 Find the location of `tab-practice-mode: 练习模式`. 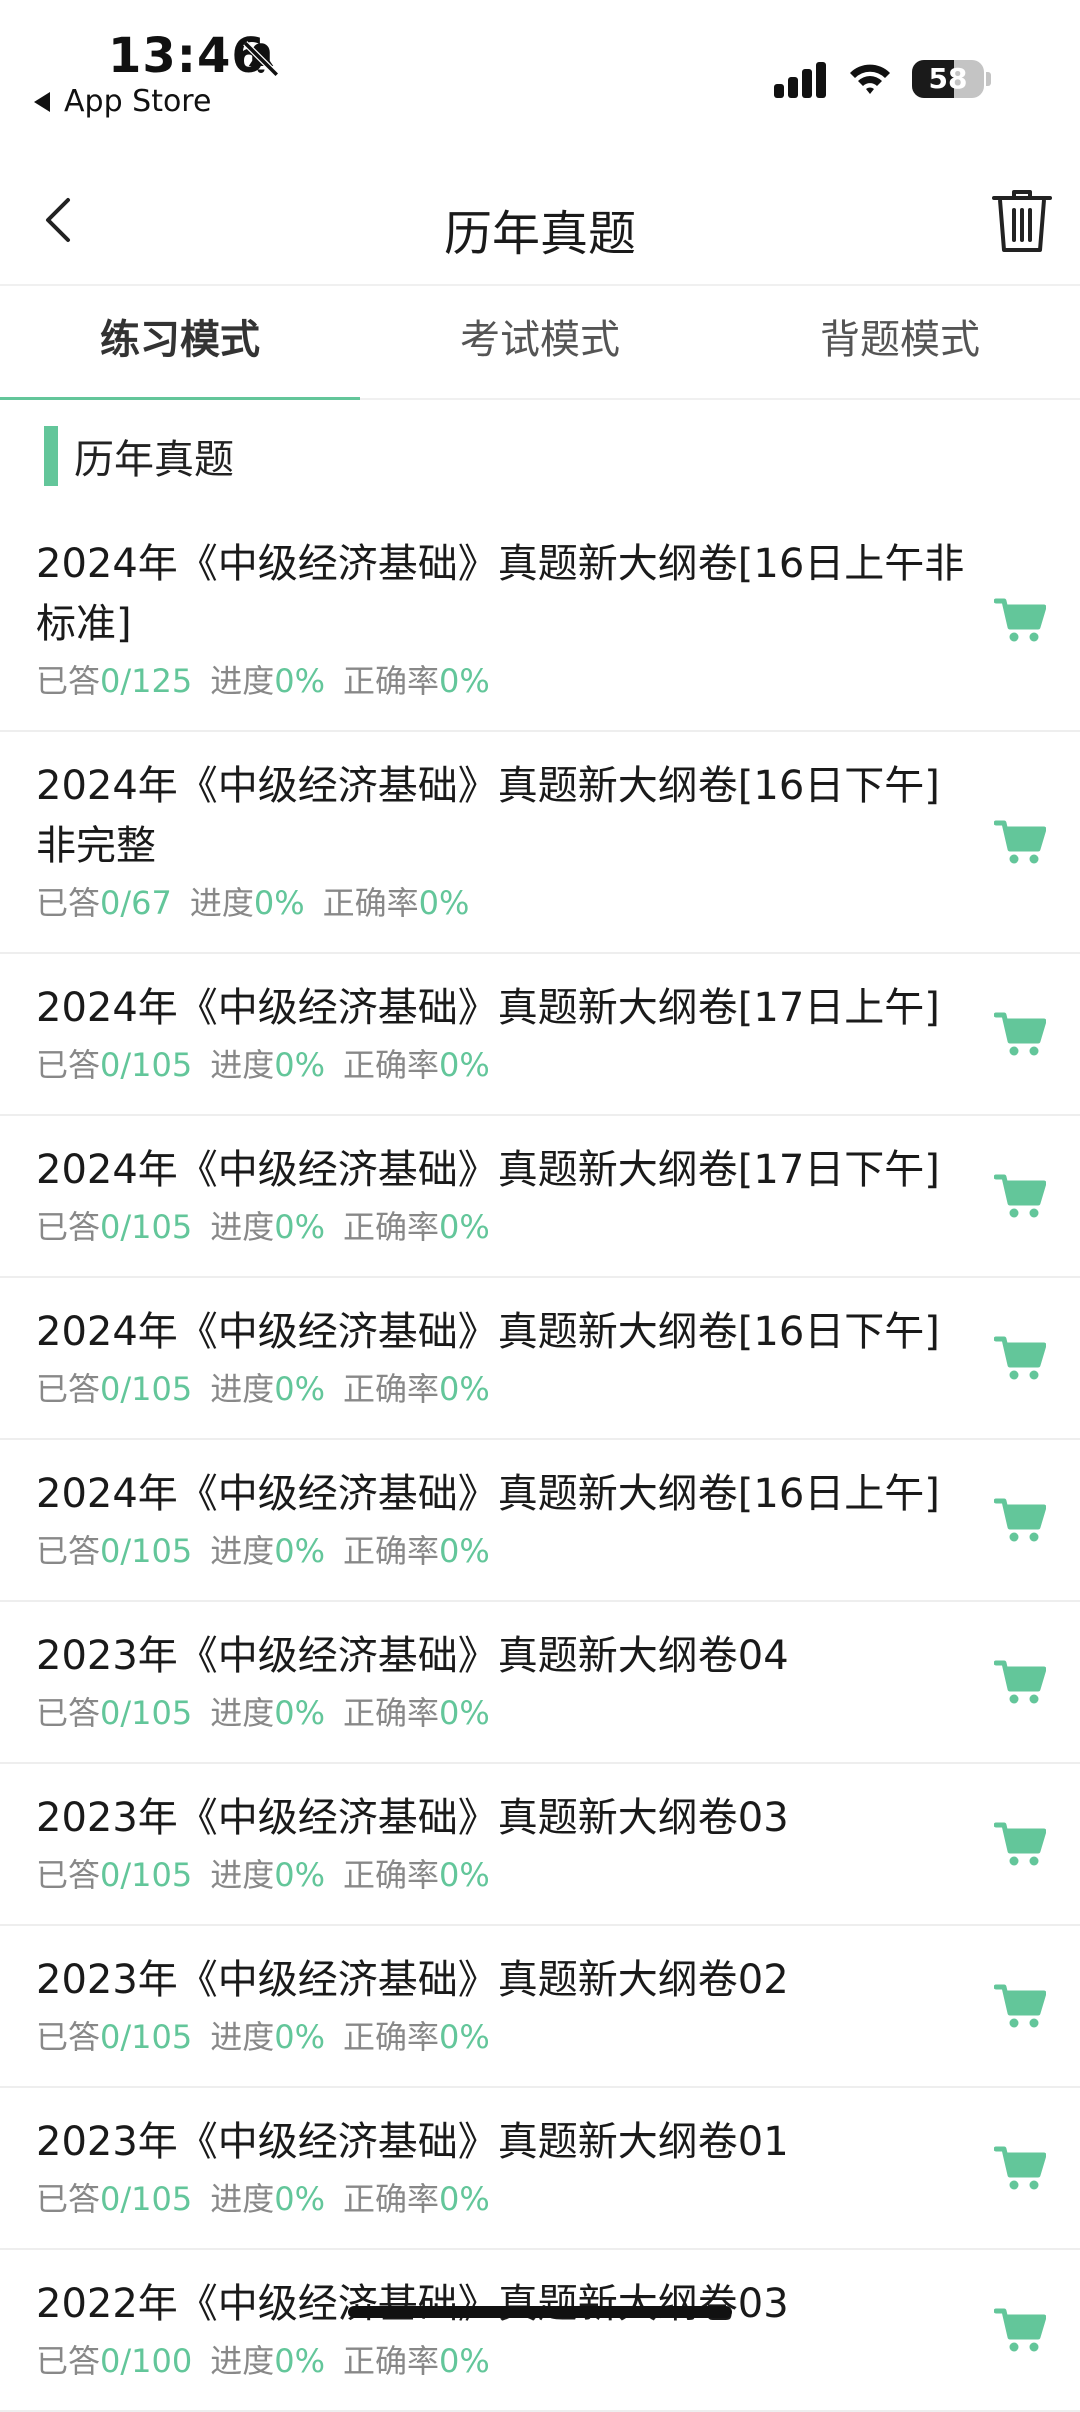

tab-practice-mode: 练习模式 is located at coordinates (180, 343).